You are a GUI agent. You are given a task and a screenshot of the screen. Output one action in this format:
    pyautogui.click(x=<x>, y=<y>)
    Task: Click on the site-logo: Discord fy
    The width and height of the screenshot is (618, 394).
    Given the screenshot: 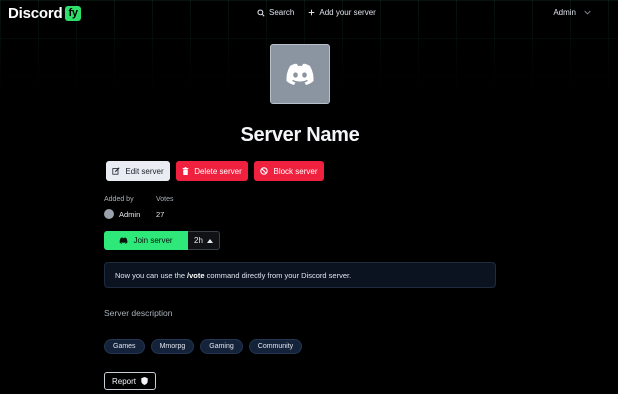 What is the action you would take?
    pyautogui.click(x=44, y=13)
    